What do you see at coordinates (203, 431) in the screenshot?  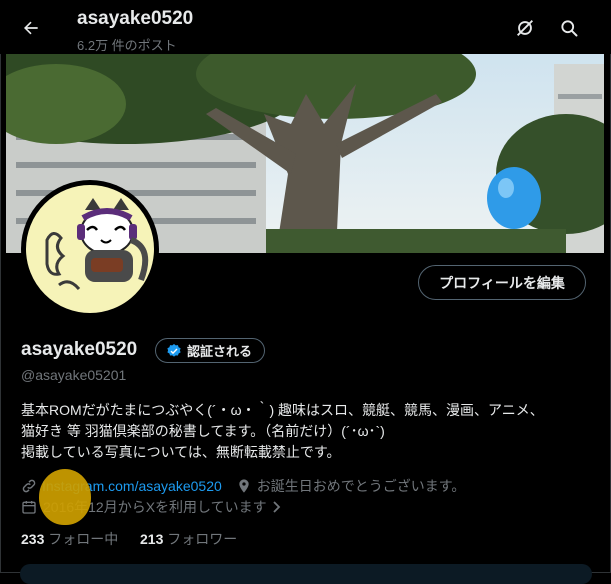 I see `bio-line: 猫好き 等 羽猫倶楽部の秘書してます。（名前だけ）(´･ω･`)` at bounding box center [203, 431].